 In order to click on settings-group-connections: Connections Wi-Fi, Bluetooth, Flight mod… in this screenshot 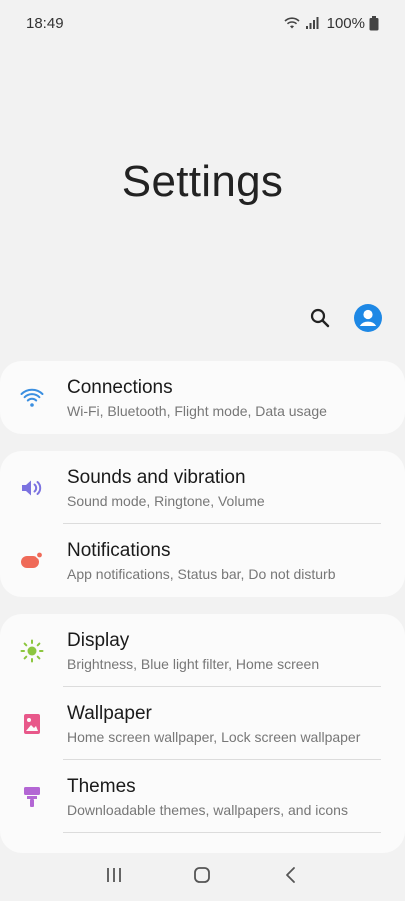, I will do `click(202, 397)`.